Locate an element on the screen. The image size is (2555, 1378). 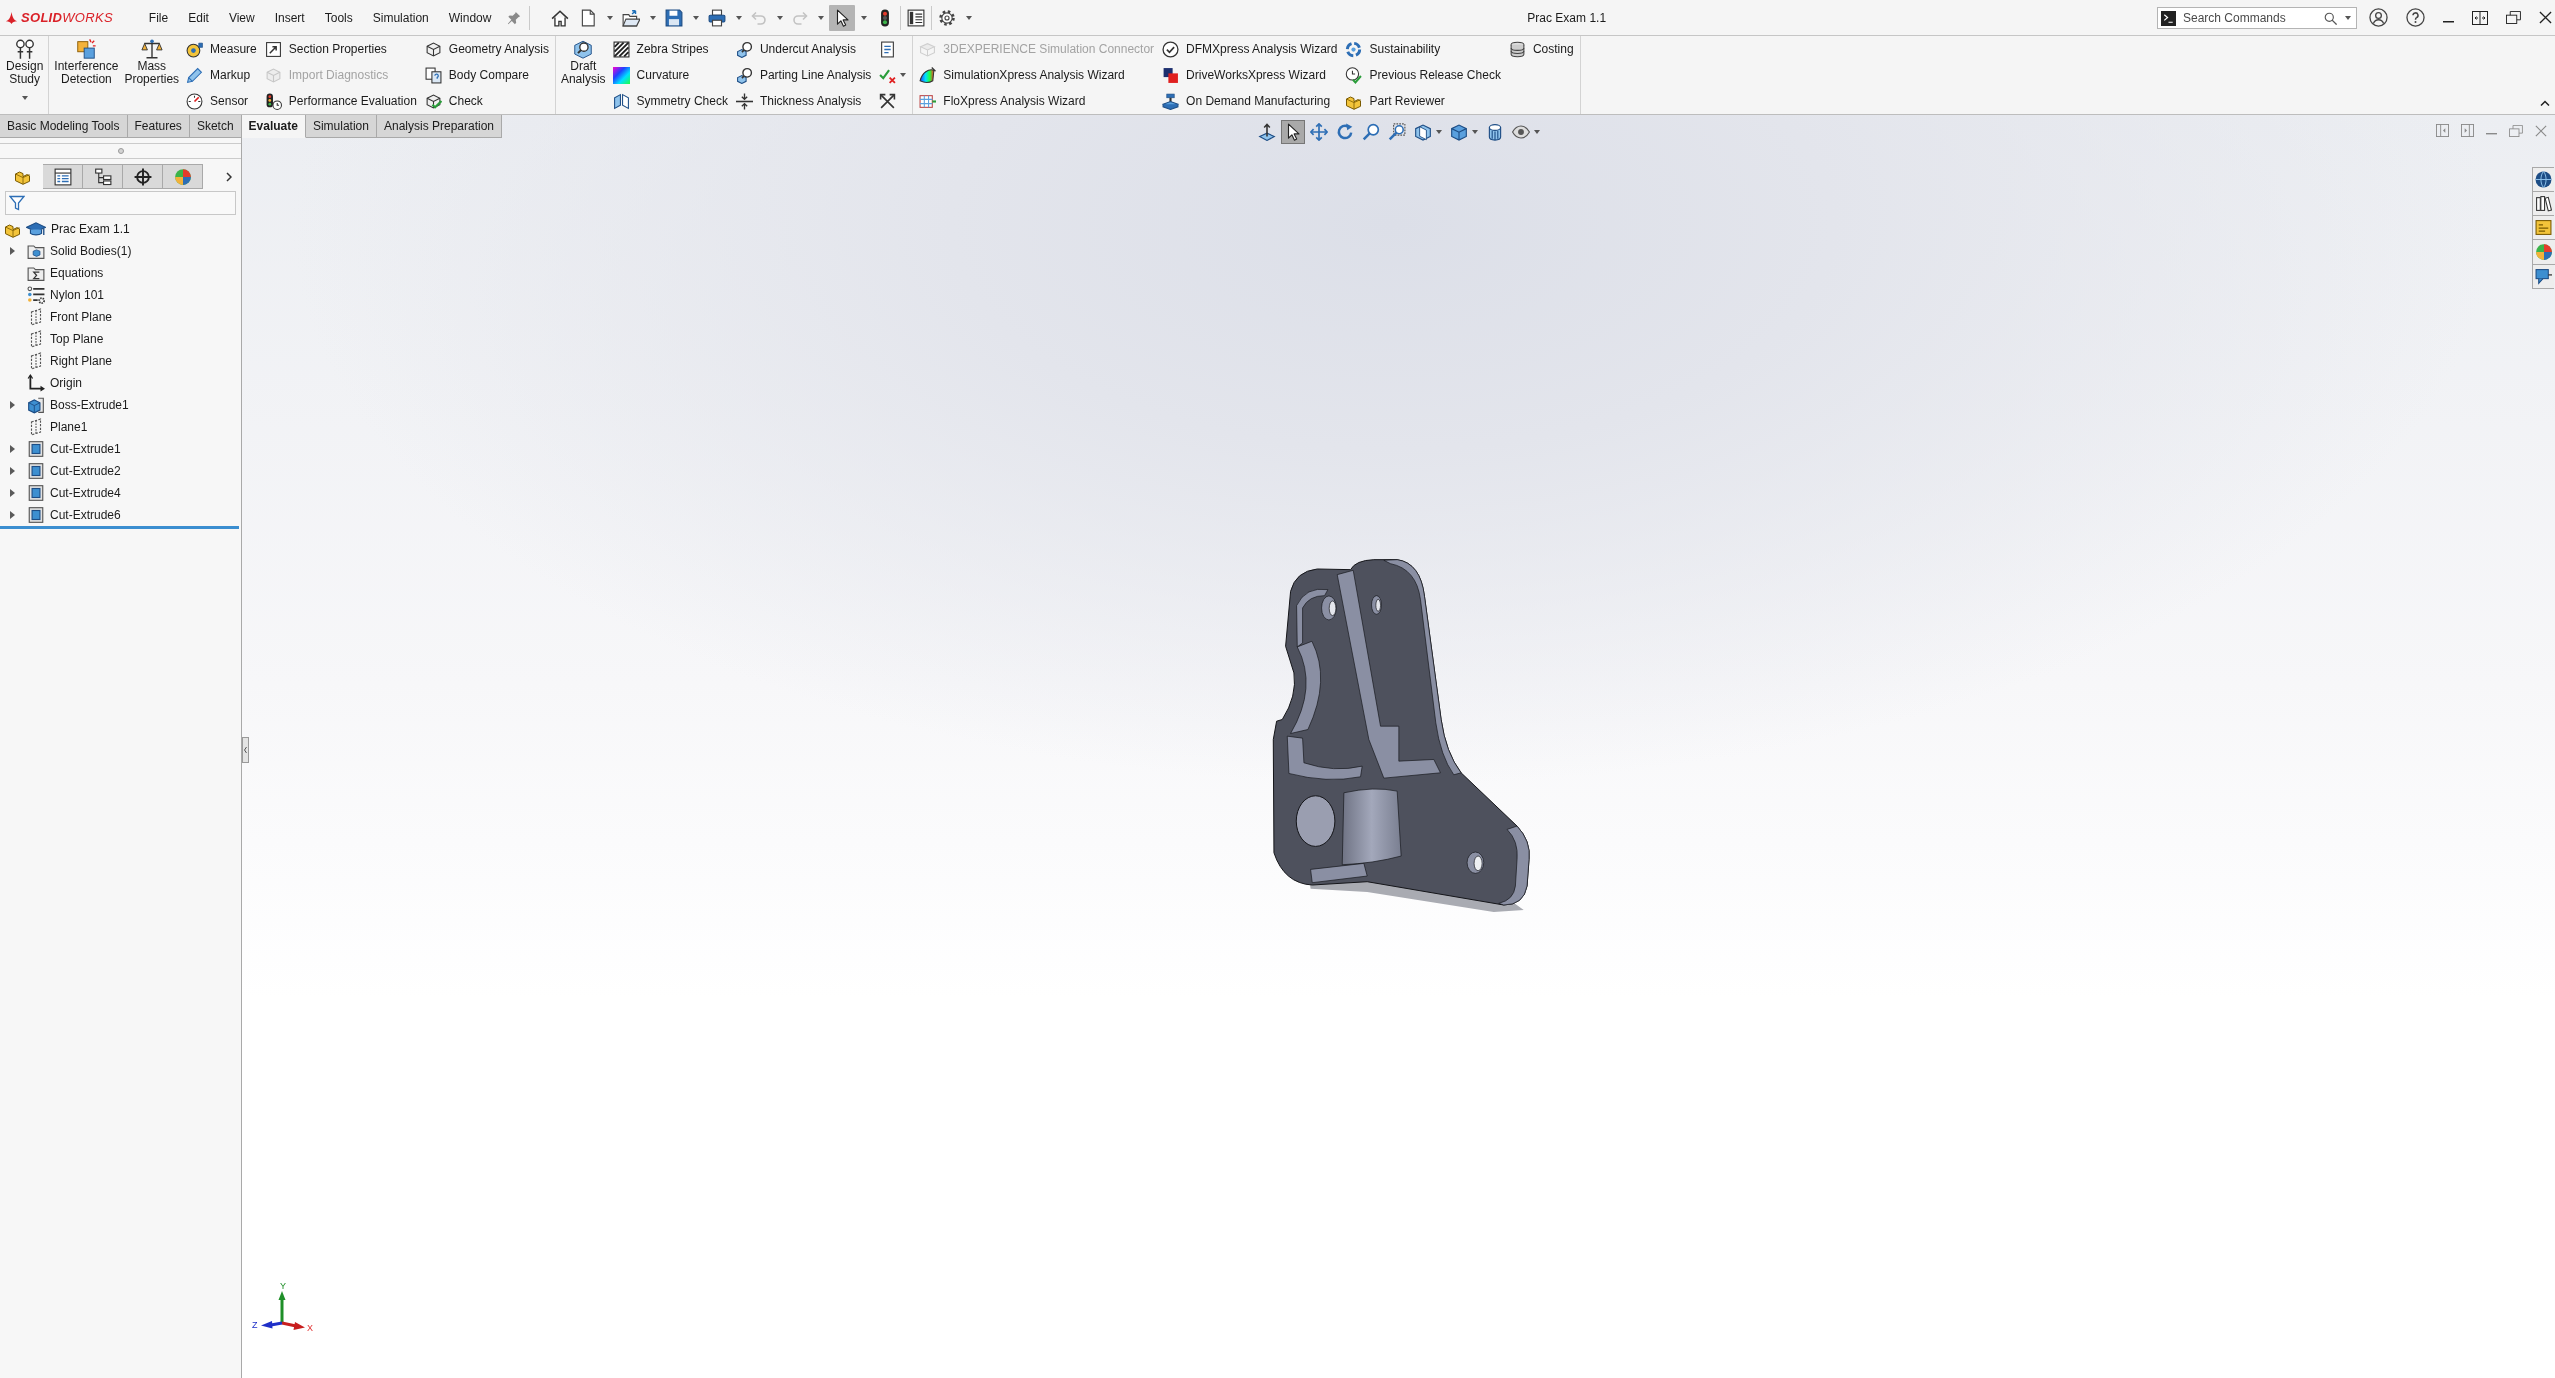
chevron-right-icon is located at coordinates (229, 176).